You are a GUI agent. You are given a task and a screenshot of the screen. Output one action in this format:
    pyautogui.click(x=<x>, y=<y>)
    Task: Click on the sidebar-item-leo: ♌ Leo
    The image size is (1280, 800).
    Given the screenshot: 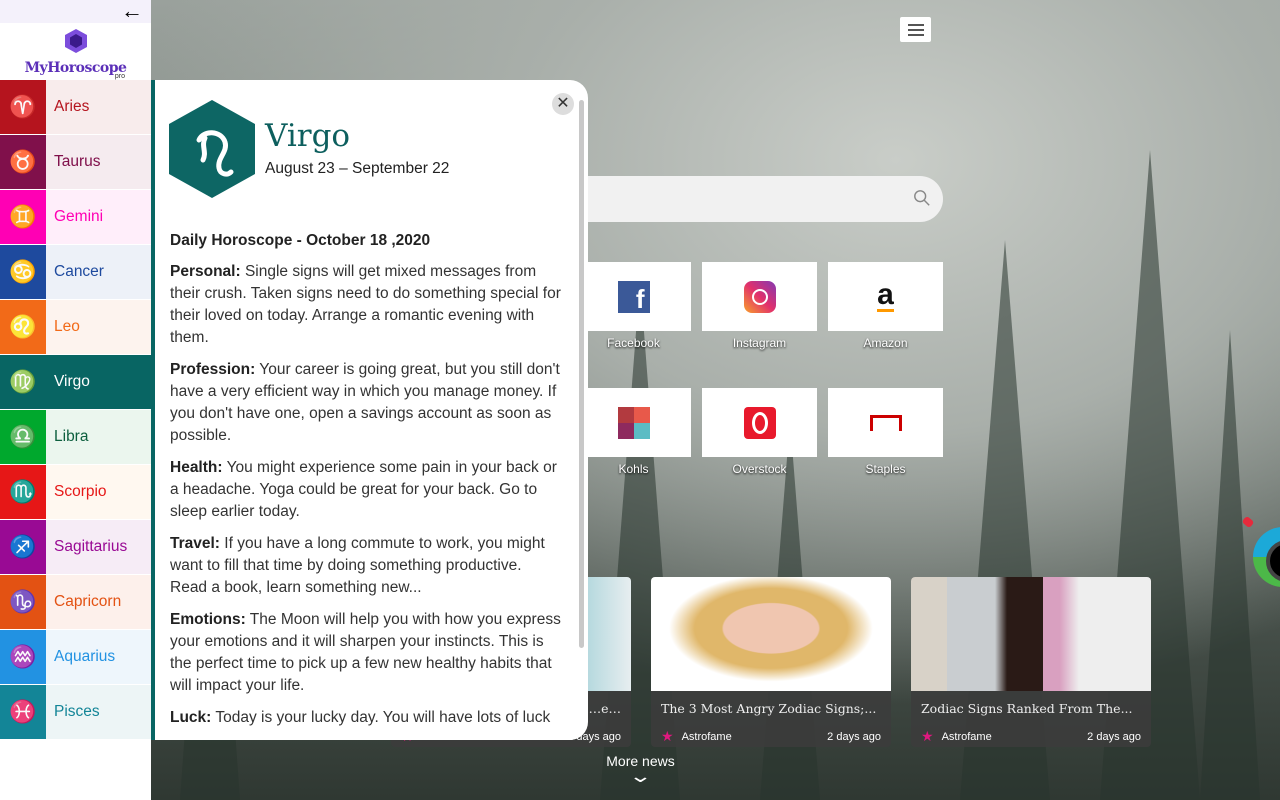 What is the action you would take?
    pyautogui.click(x=75, y=327)
    